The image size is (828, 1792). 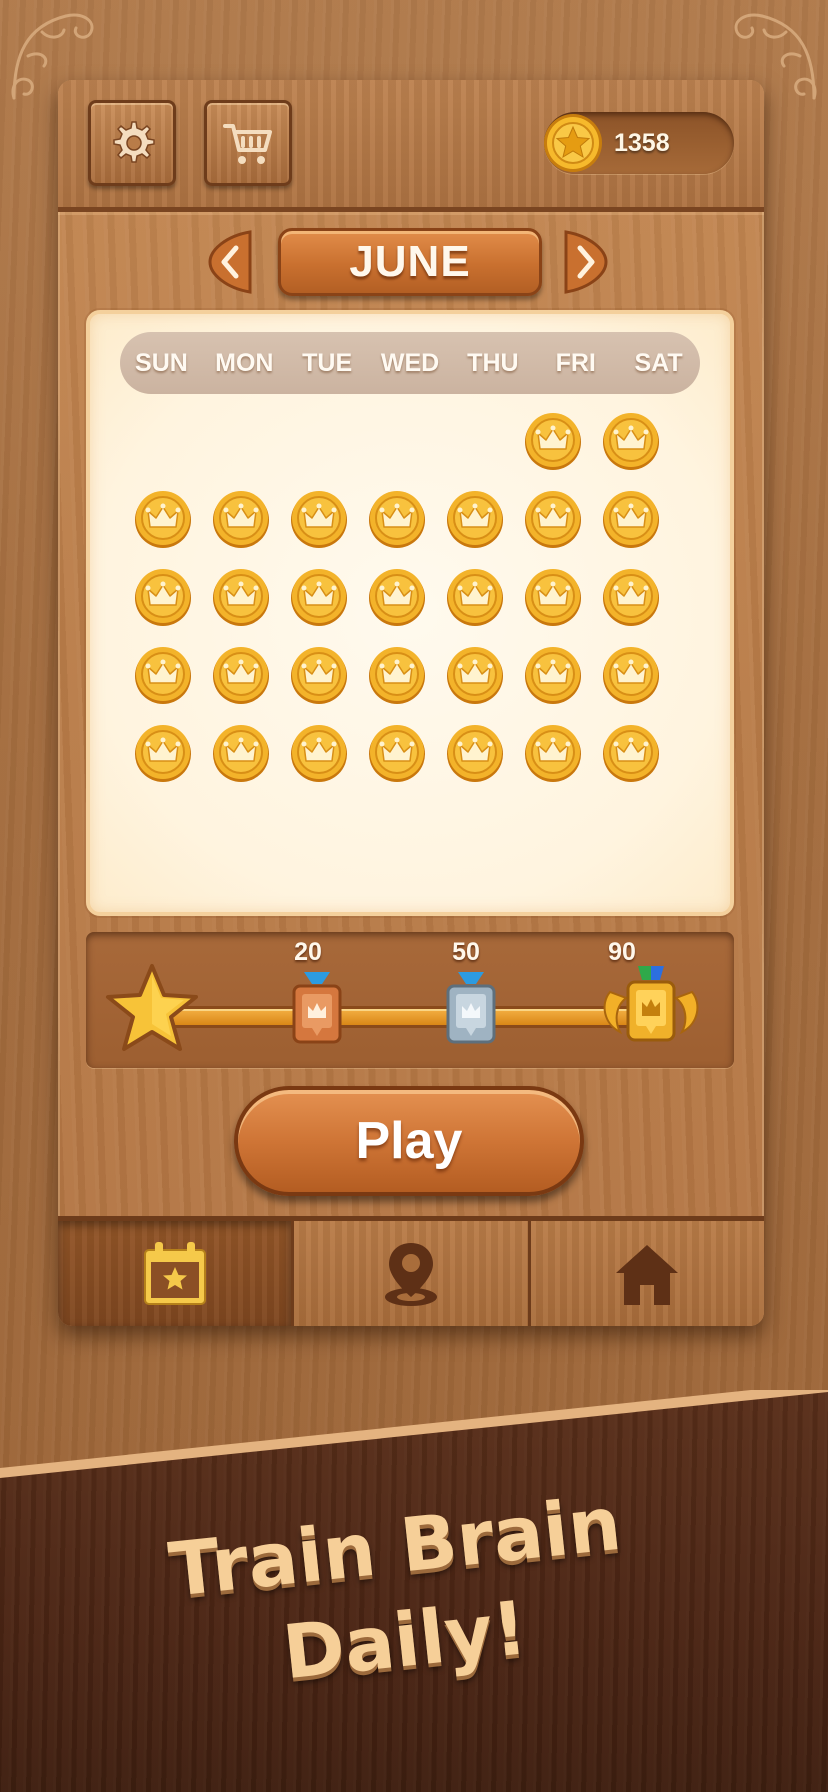 I want to click on nav-item-home, so click(x=647, y=1273).